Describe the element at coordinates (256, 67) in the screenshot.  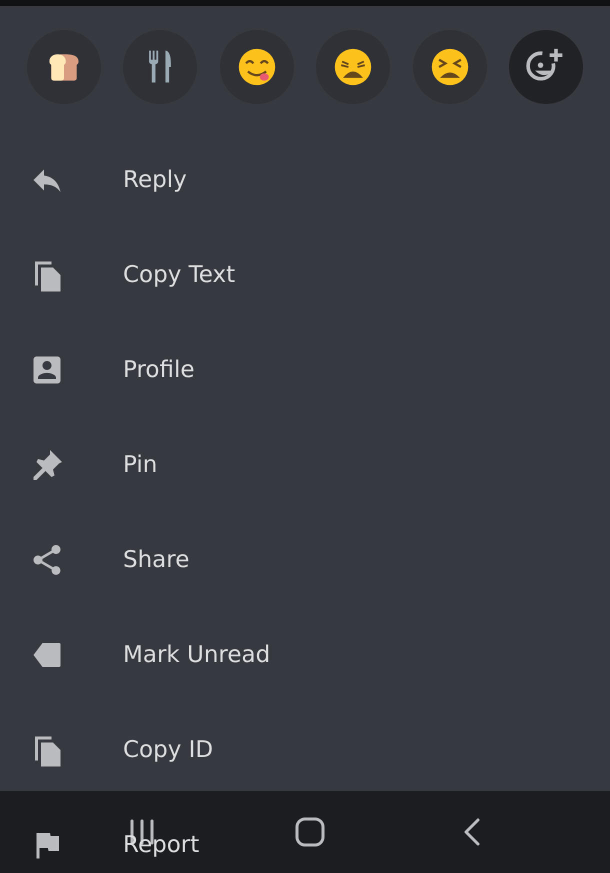
I see `yum-emoji-icon` at that location.